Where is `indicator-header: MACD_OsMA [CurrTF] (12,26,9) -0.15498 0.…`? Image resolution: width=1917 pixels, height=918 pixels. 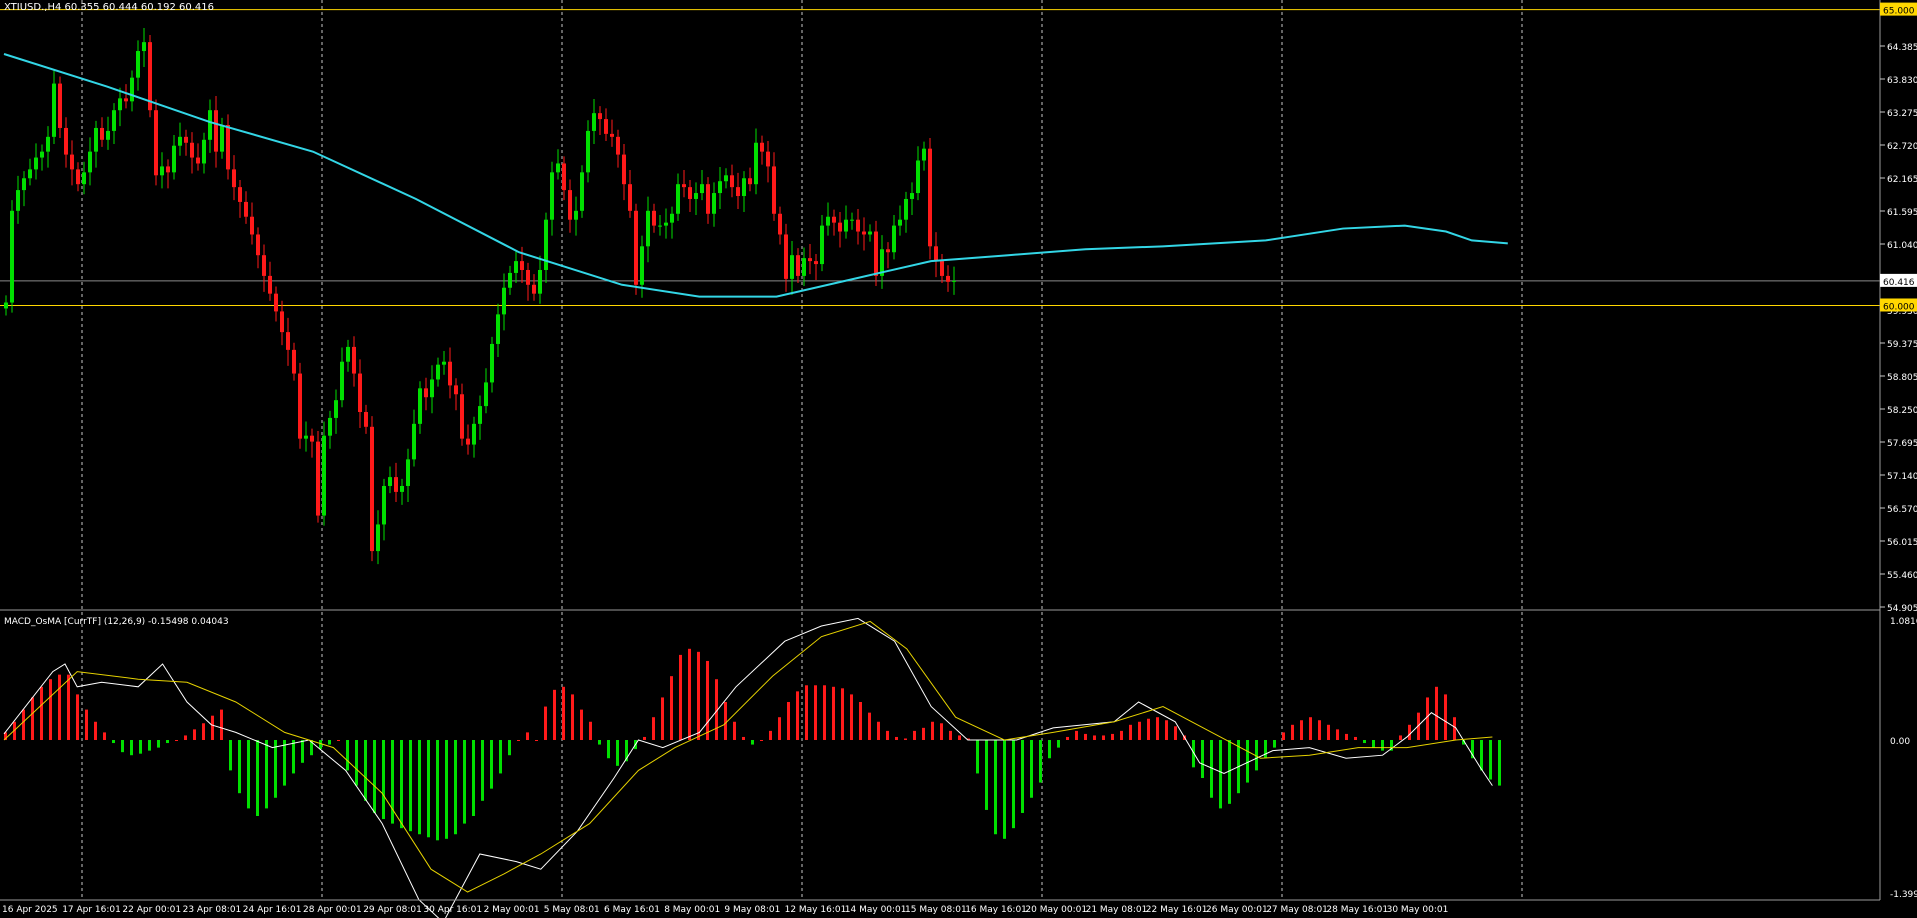 indicator-header: MACD_OsMA [CurrTF] (12,26,9) -0.15498 0.… is located at coordinates (116, 622).